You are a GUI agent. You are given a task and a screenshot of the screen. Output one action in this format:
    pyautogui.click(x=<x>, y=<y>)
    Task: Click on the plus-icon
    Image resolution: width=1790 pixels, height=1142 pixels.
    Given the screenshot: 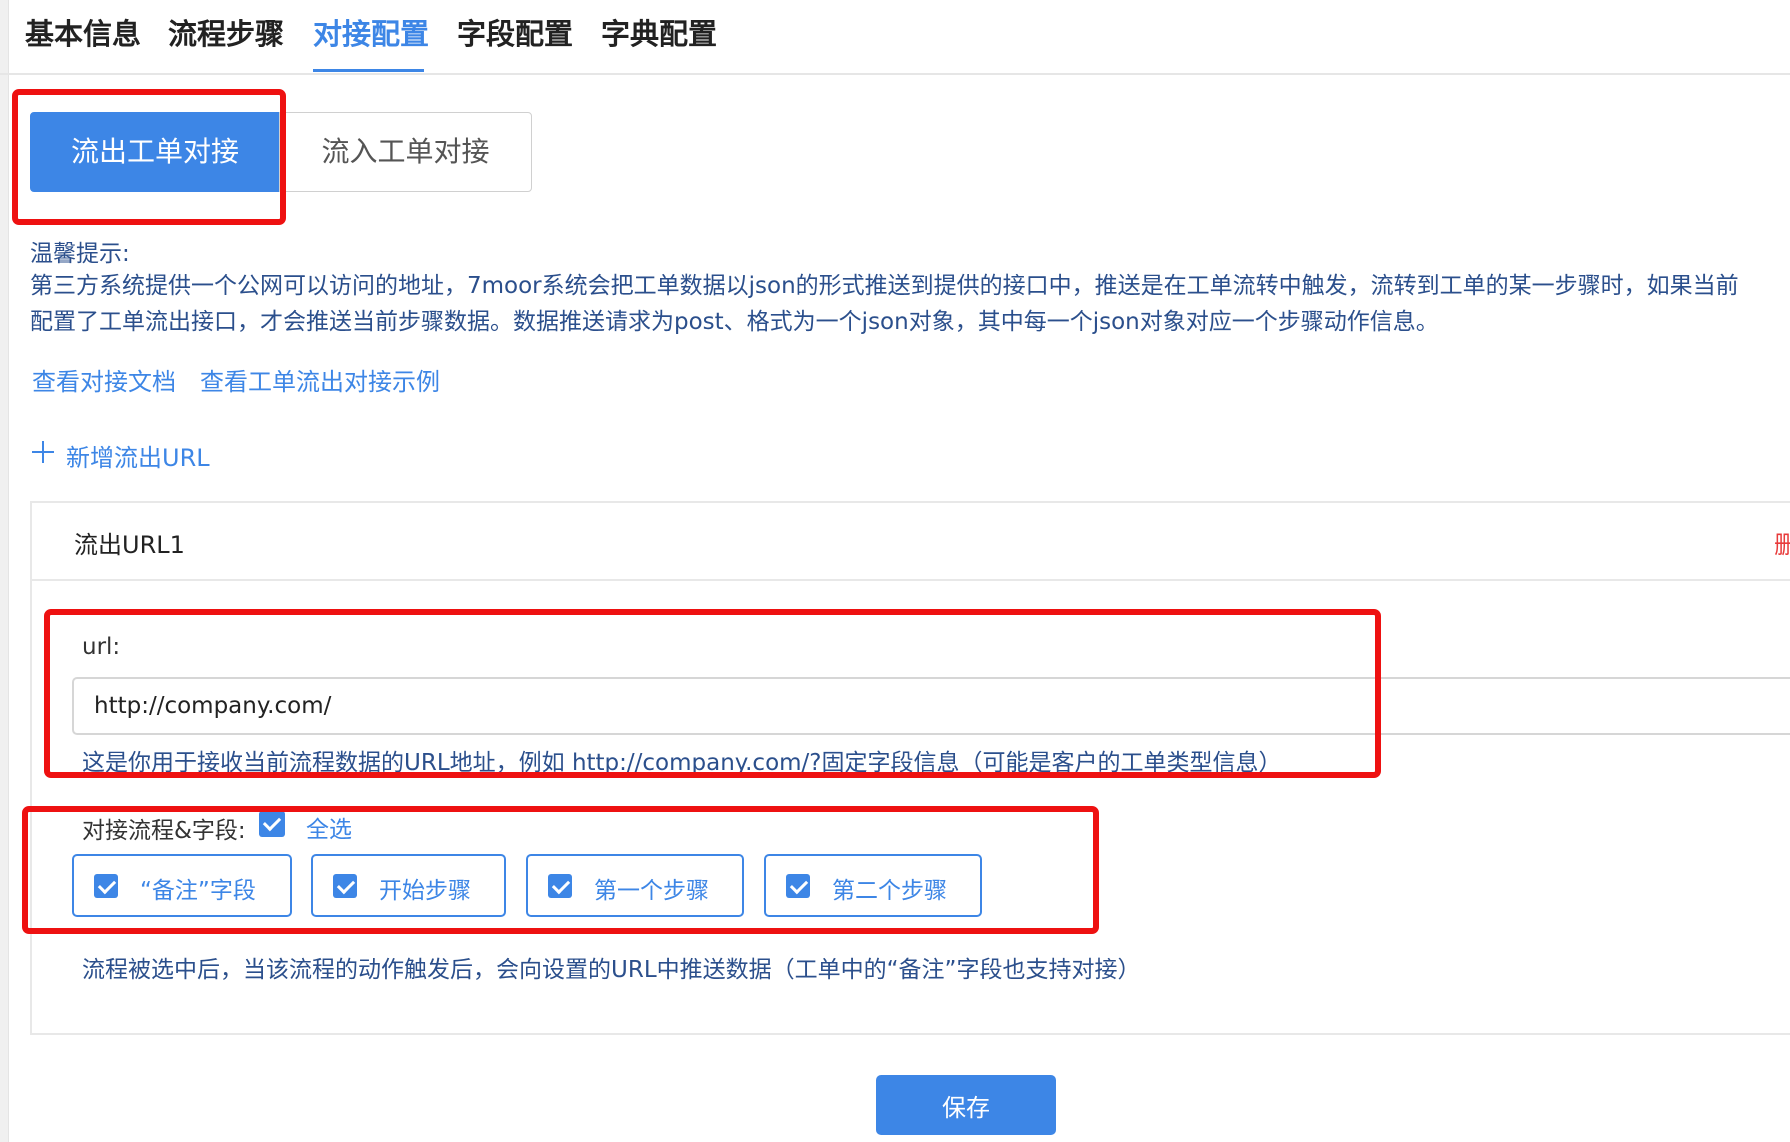 What is the action you would take?
    pyautogui.click(x=43, y=452)
    